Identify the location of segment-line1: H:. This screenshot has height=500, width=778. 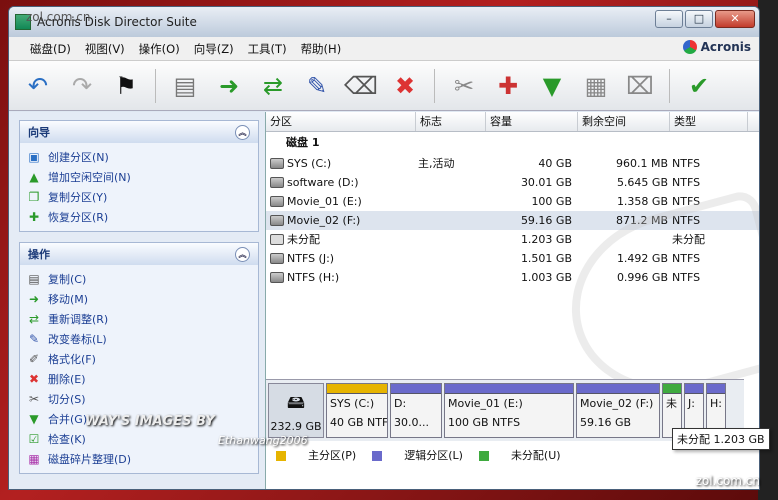
(716, 403).